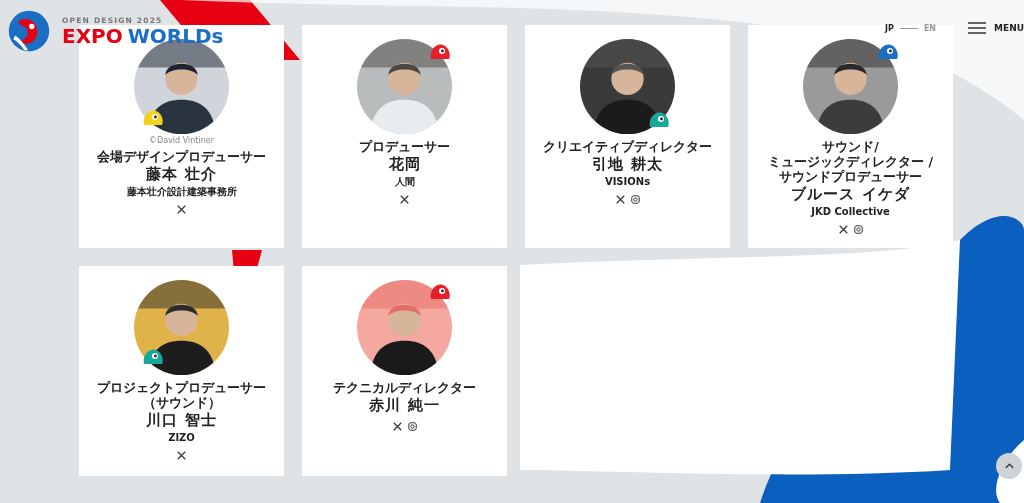 This screenshot has width=1024, height=503. What do you see at coordinates (627, 164) in the screenshot?
I see `person-name: 引地 耕太` at bounding box center [627, 164].